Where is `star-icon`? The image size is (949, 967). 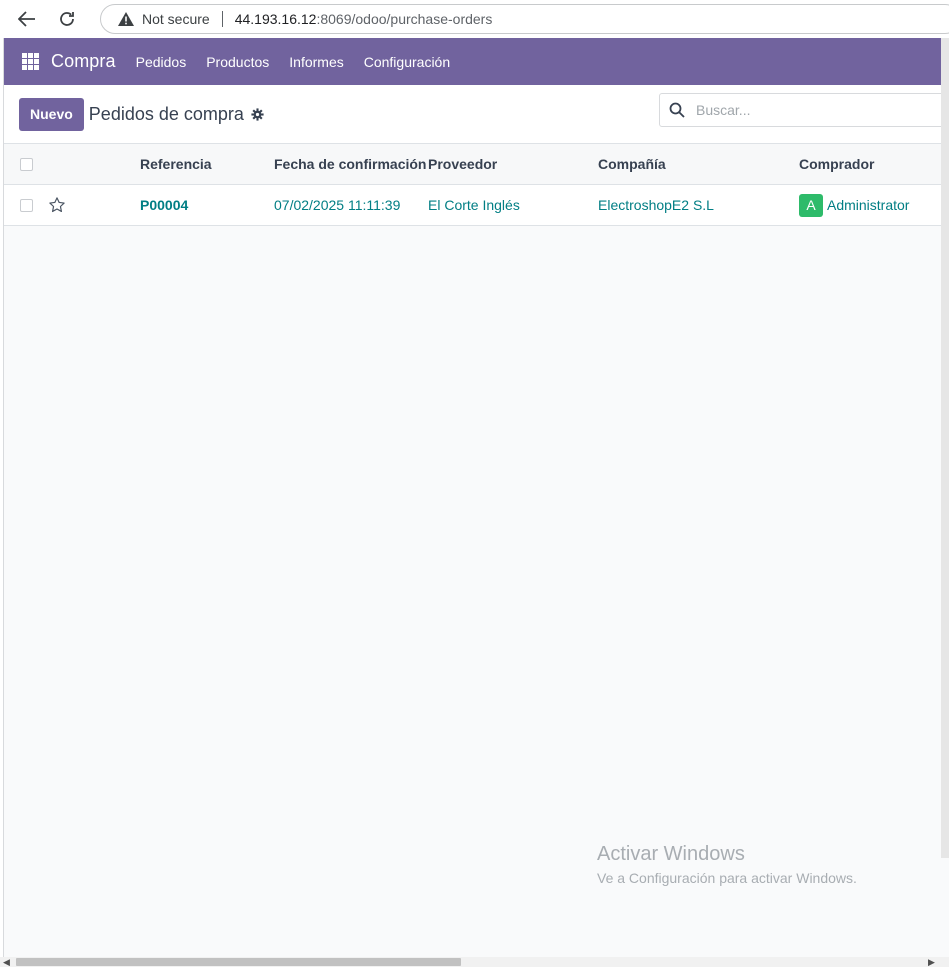 star-icon is located at coordinates (57, 205).